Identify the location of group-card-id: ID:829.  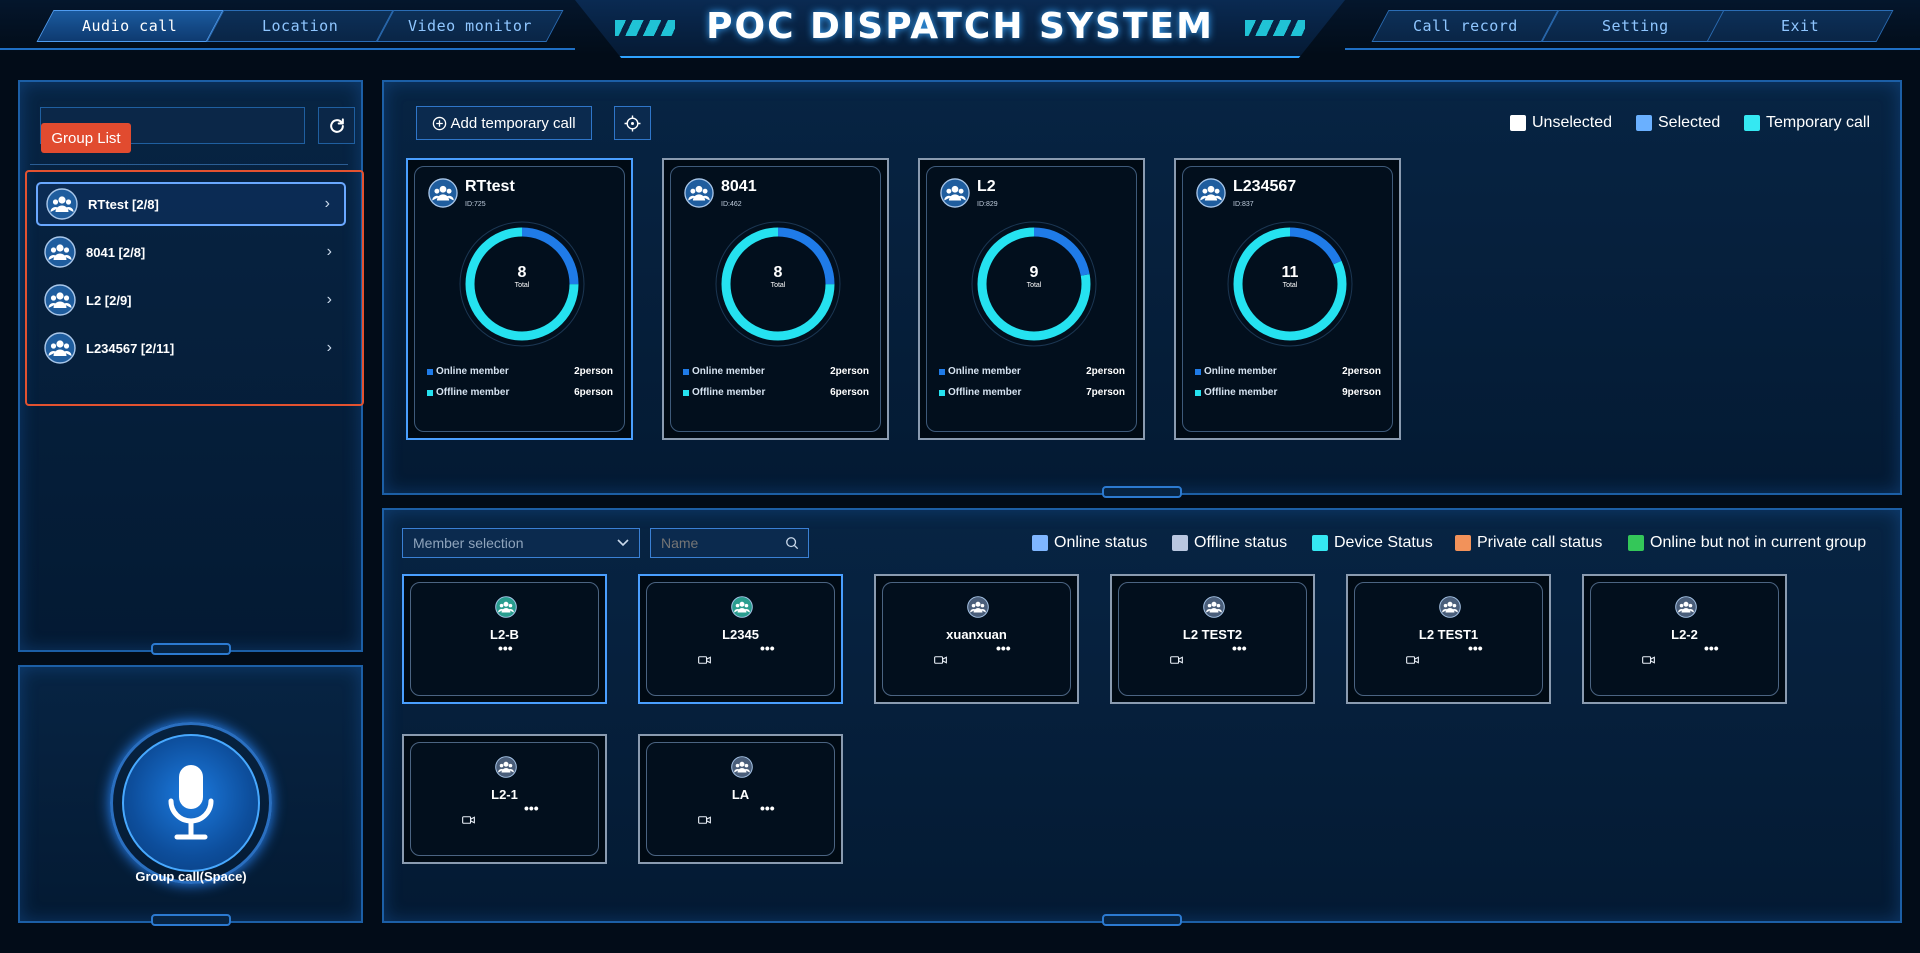
(987, 204).